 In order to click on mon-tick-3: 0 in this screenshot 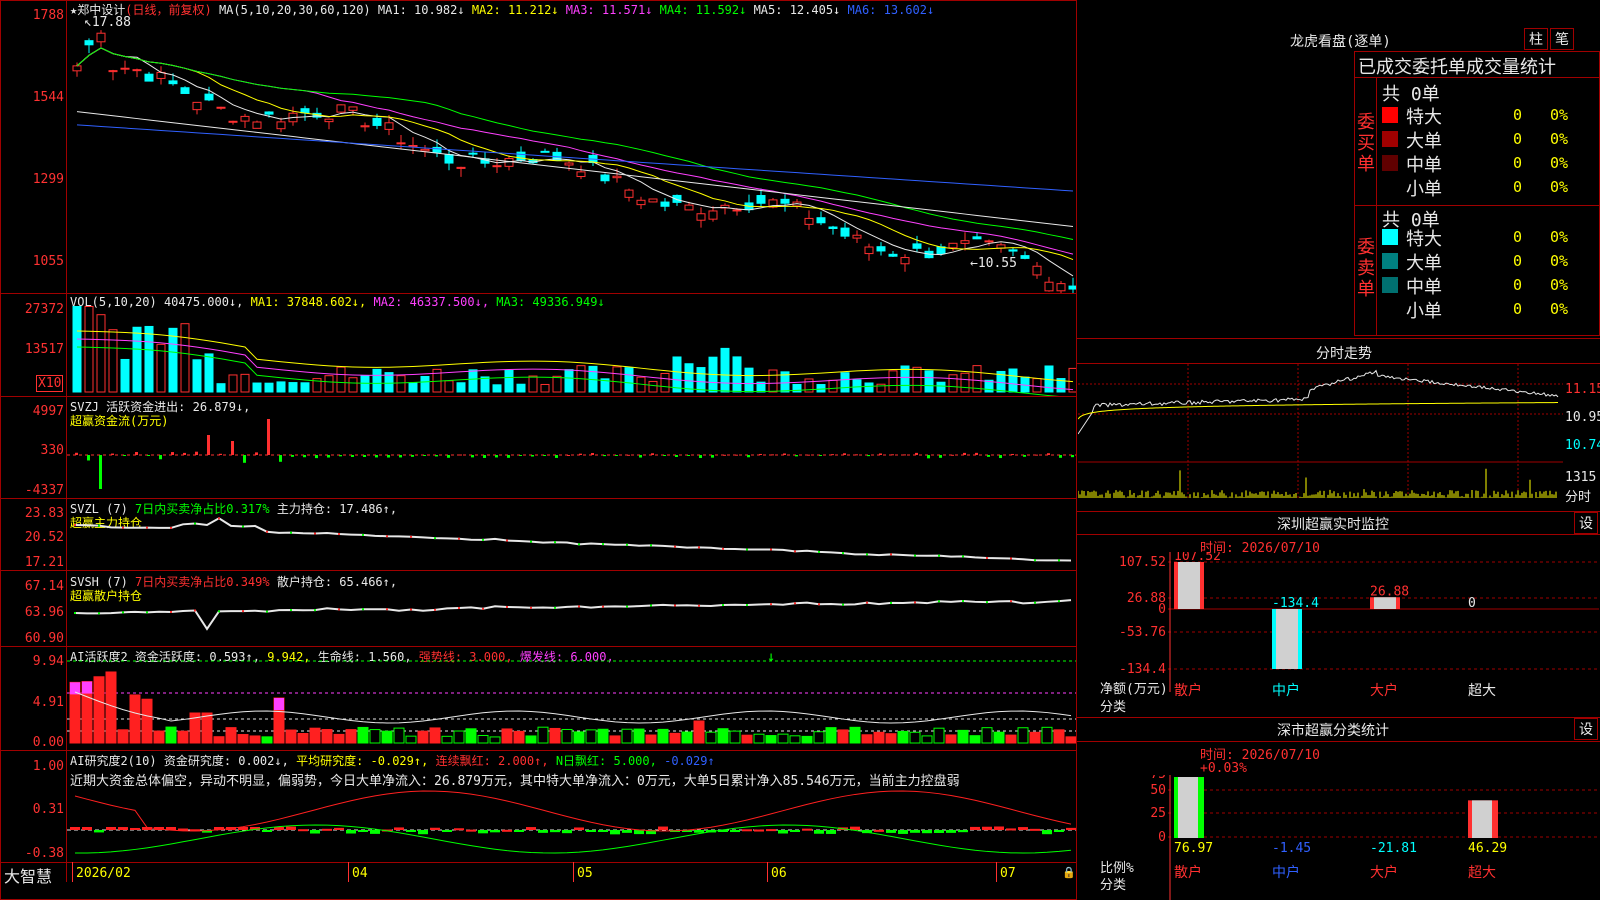, I will do `click(1162, 609)`.